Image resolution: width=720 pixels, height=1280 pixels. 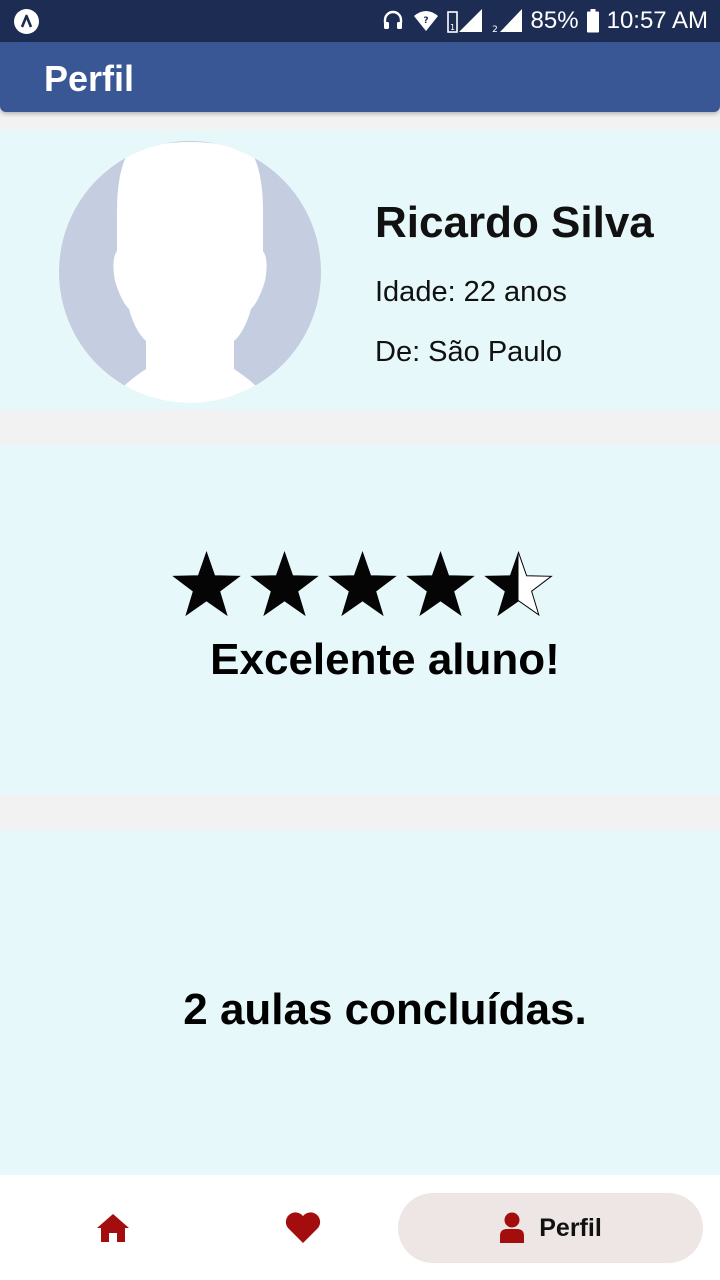 What do you see at coordinates (385, 1009) in the screenshot?
I see `lessons-completed-label: 2 aulas concluídas.` at bounding box center [385, 1009].